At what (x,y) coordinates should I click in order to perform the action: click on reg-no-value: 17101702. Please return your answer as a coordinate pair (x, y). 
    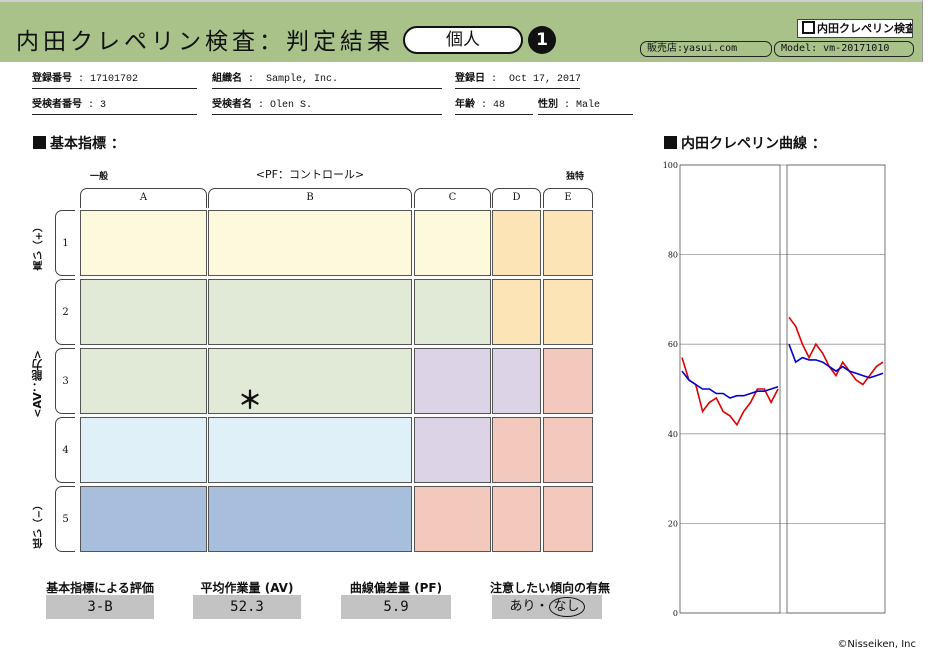
    Looking at the image, I should click on (114, 79).